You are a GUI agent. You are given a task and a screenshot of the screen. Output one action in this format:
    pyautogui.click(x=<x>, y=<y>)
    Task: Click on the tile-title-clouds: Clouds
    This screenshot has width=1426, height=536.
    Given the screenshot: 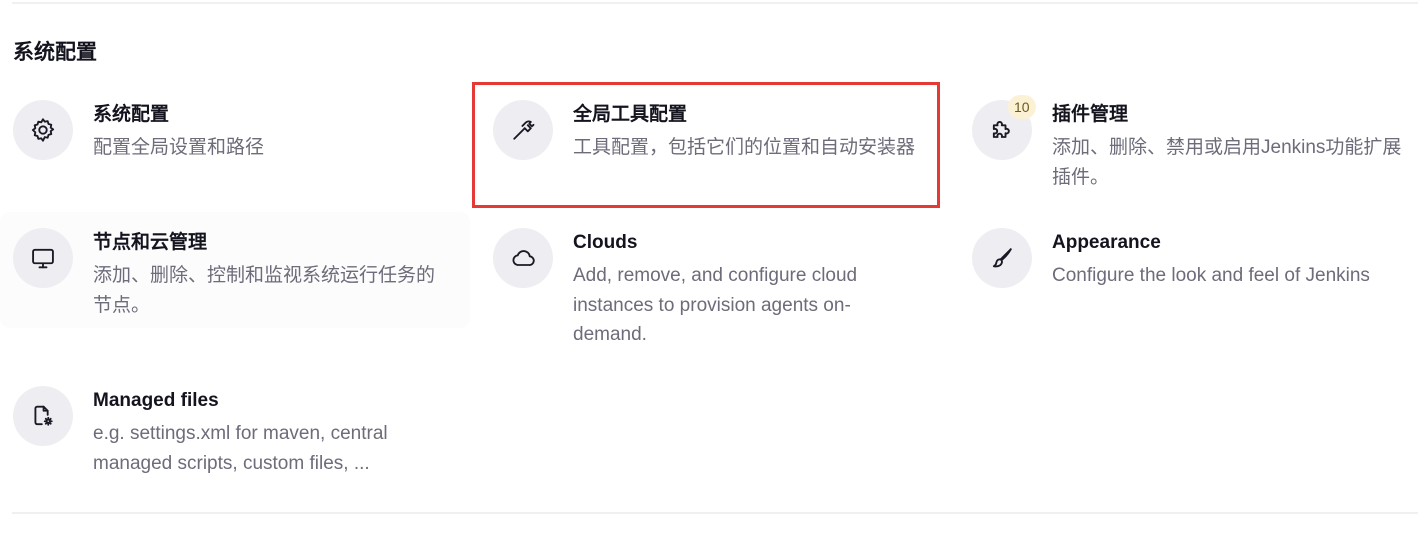 What is the action you would take?
    pyautogui.click(x=605, y=242)
    